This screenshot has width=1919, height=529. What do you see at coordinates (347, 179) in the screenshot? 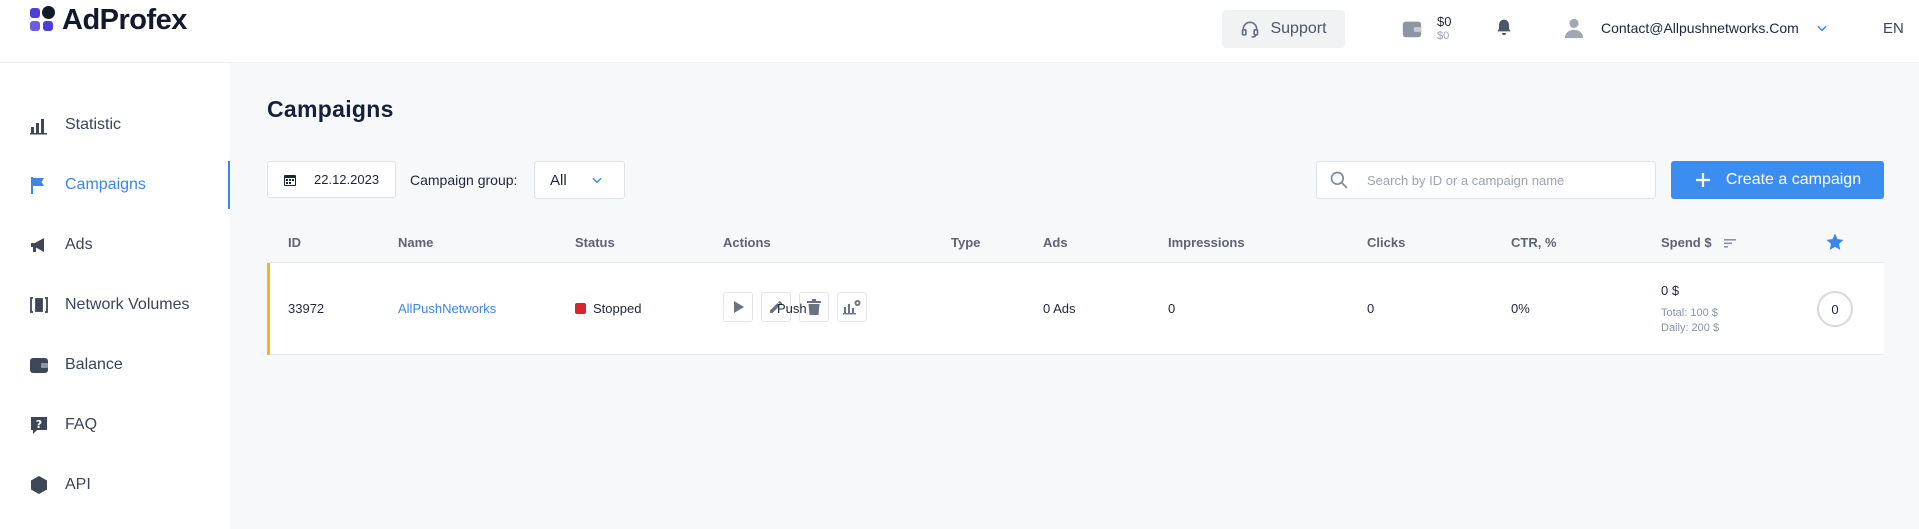
I see `date-value: 22.12.2023` at bounding box center [347, 179].